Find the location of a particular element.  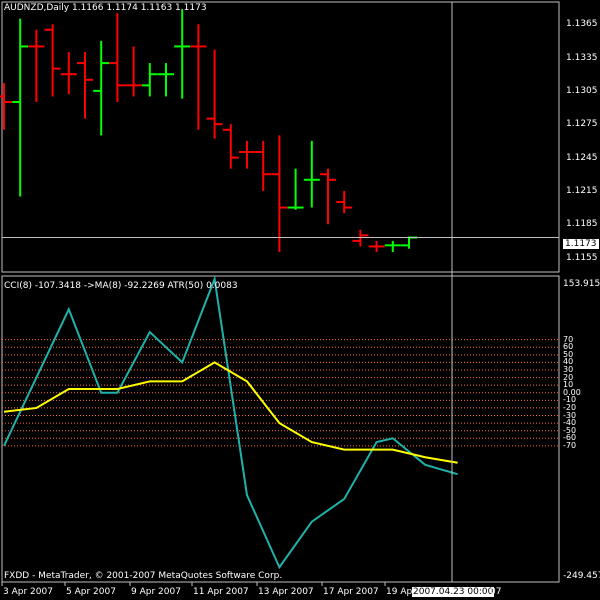

time-axis-label: 3 Apr 2007 is located at coordinates (28, 592).